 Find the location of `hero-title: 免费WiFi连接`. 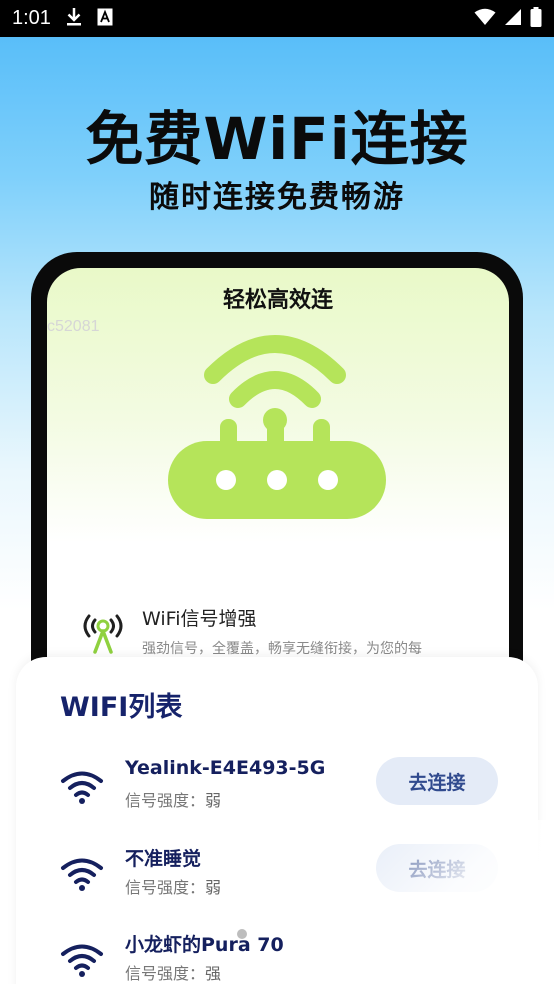

hero-title: 免费WiFi连接 is located at coordinates (277, 139).